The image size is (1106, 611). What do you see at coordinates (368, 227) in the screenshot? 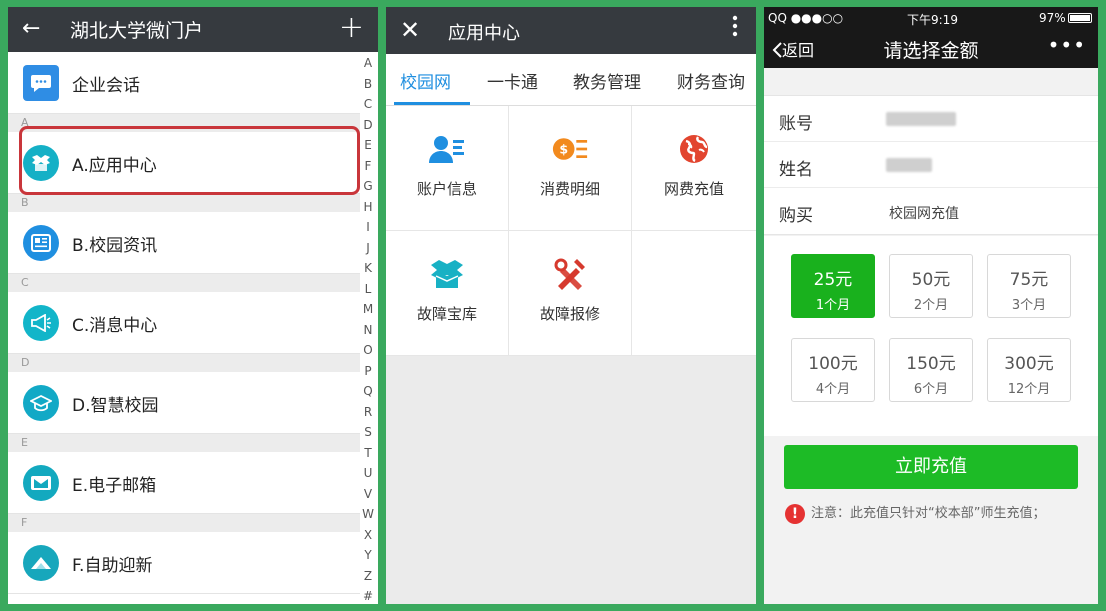
I see `index-letter: I` at bounding box center [368, 227].